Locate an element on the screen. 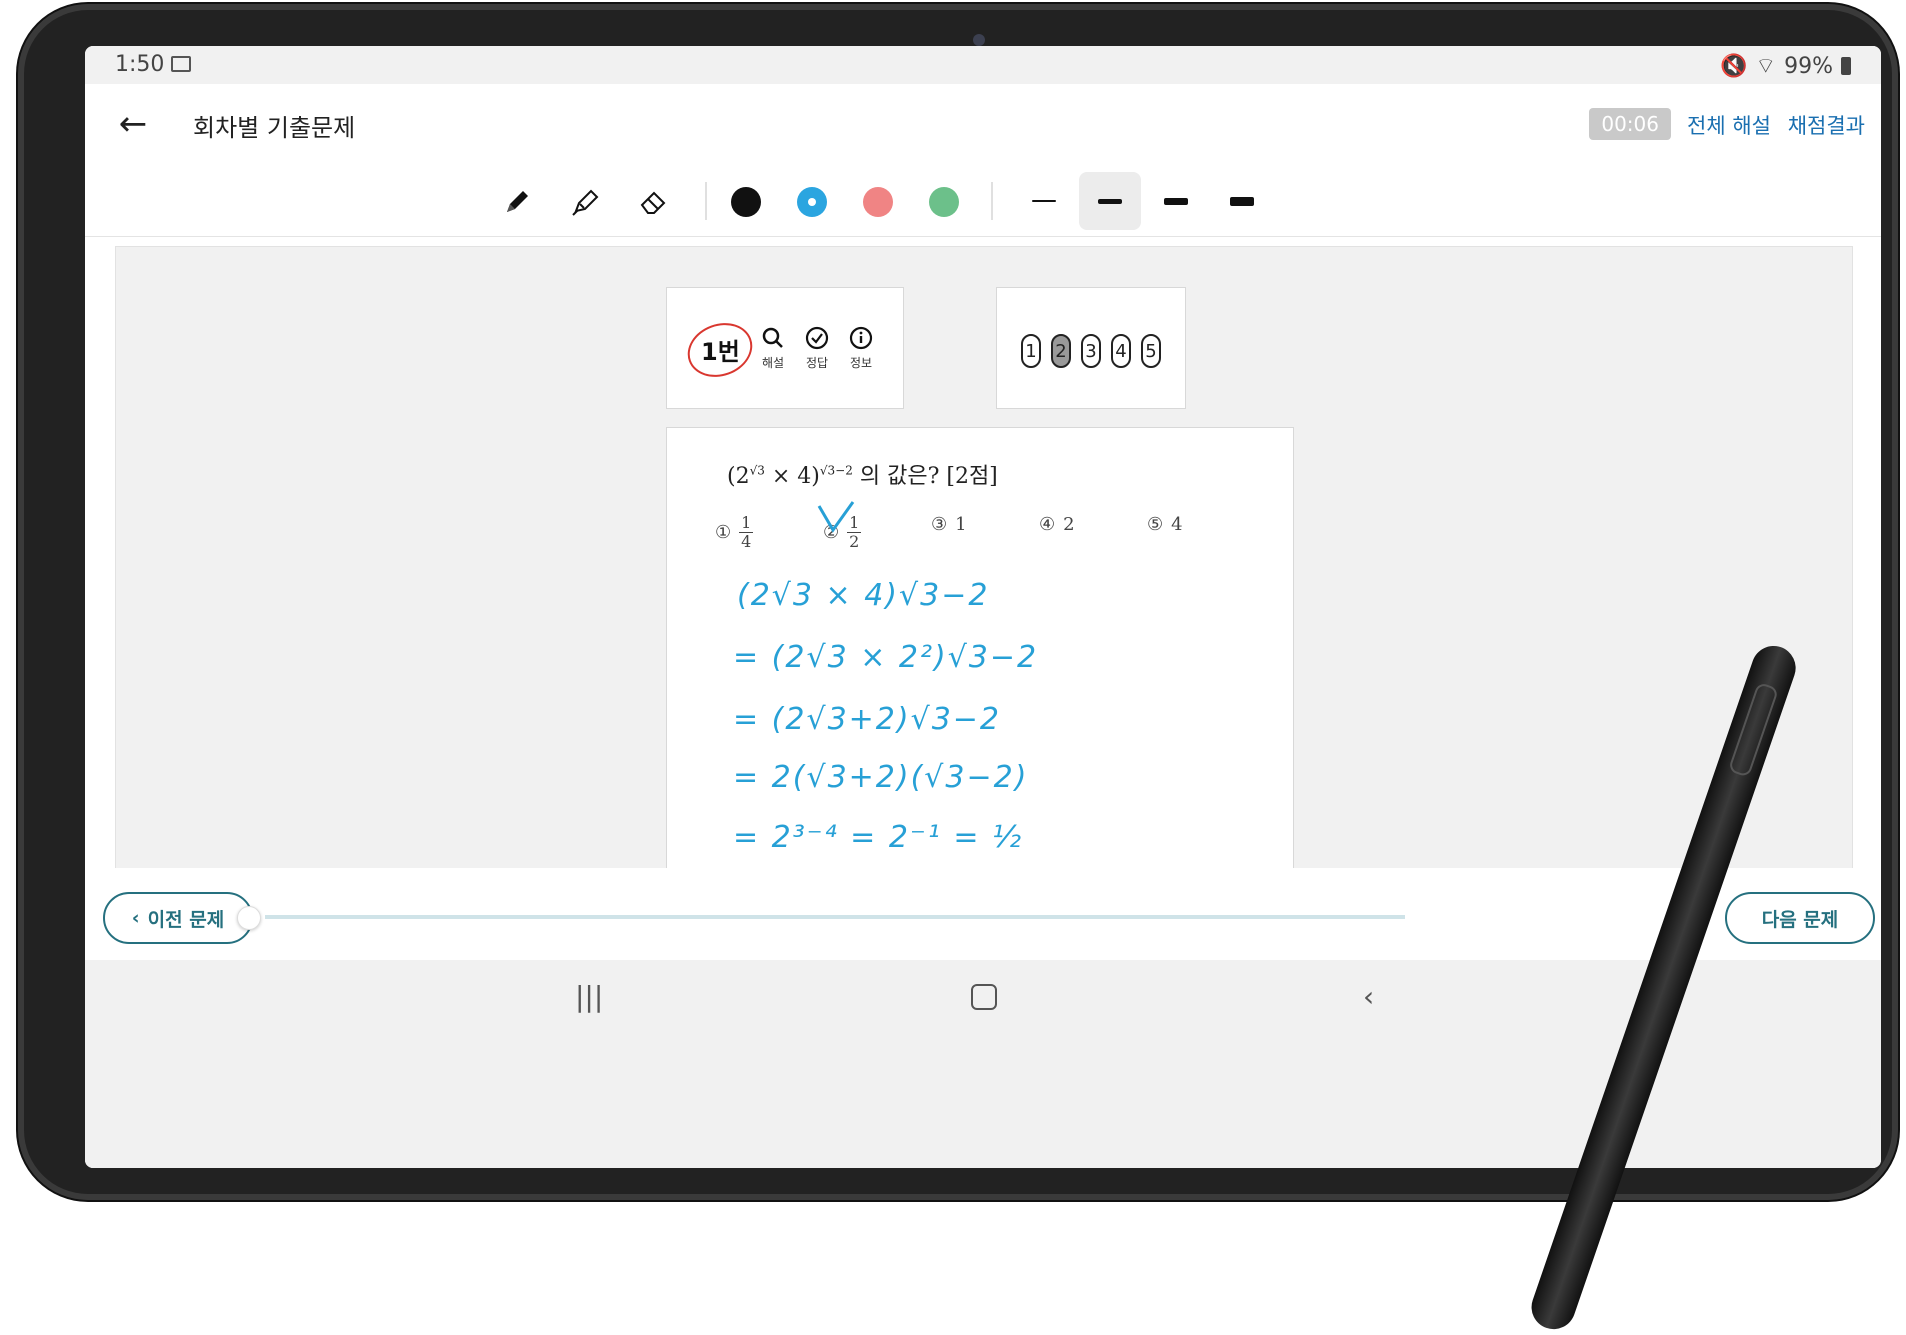 Image resolution: width=1906 pixels, height=1335 pixels. grading-results-link: 채점결과 is located at coordinates (1826, 125).